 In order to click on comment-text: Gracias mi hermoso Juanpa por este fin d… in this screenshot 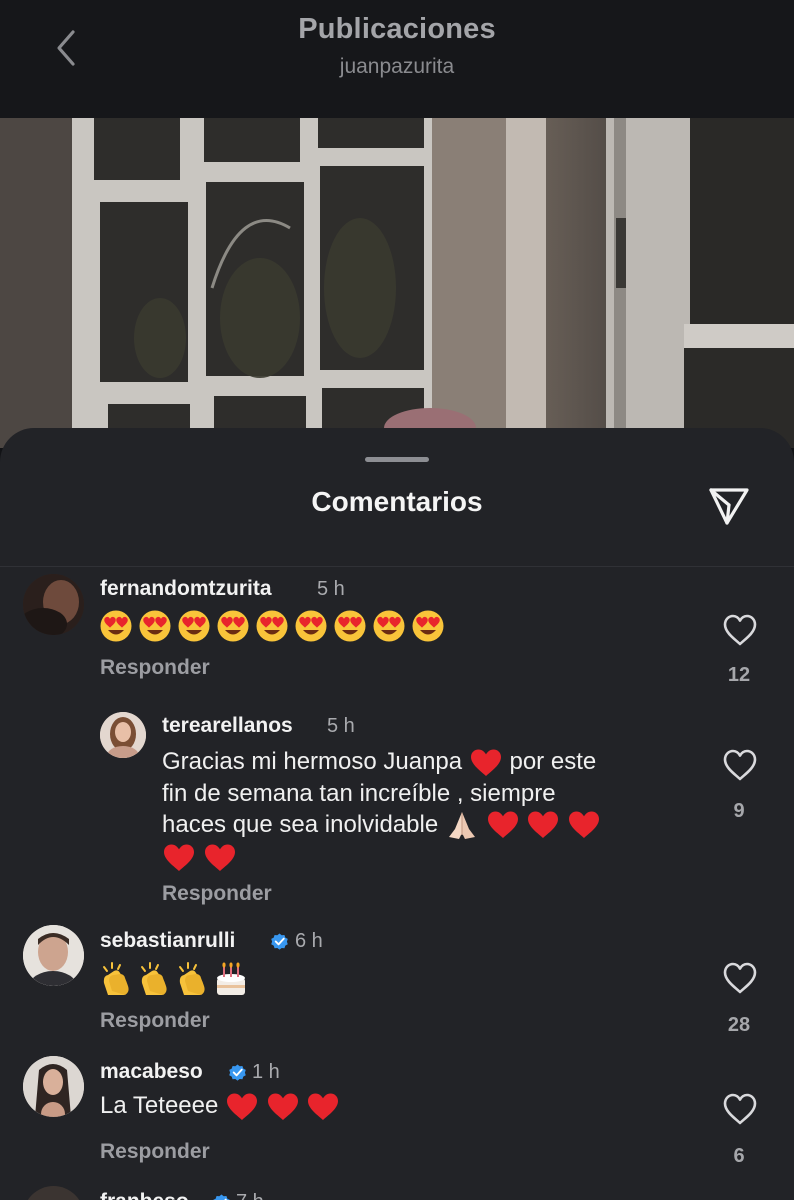, I will do `click(432, 809)`.